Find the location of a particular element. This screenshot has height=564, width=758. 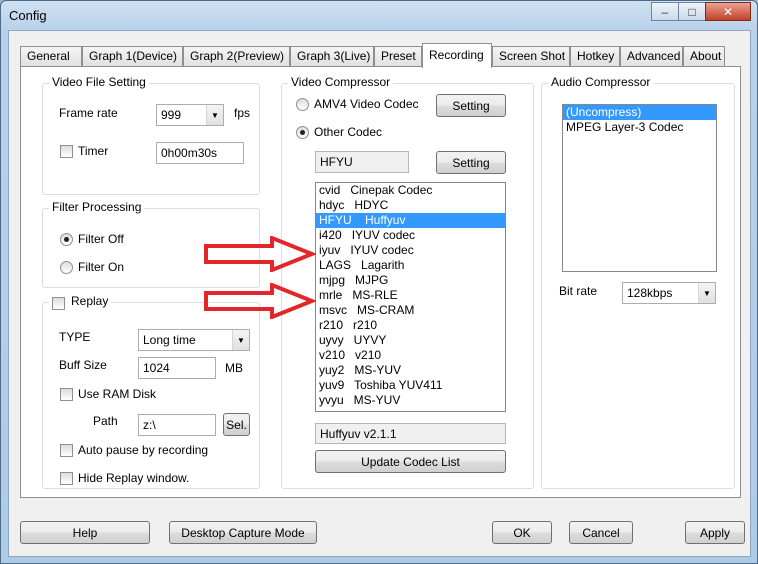

ok-button: OK is located at coordinates (522, 532).